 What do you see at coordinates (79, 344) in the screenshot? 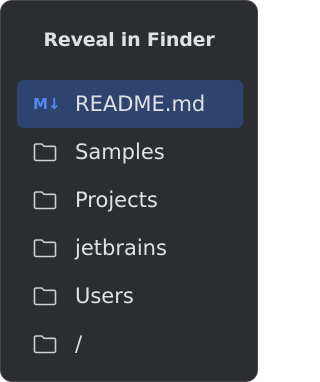
I see `list-item-label: /` at bounding box center [79, 344].